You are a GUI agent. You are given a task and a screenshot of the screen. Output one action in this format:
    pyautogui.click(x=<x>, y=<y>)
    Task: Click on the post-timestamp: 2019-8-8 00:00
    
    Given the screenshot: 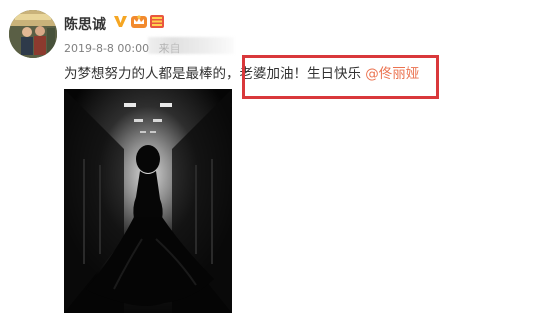 What is the action you would take?
    pyautogui.click(x=106, y=48)
    